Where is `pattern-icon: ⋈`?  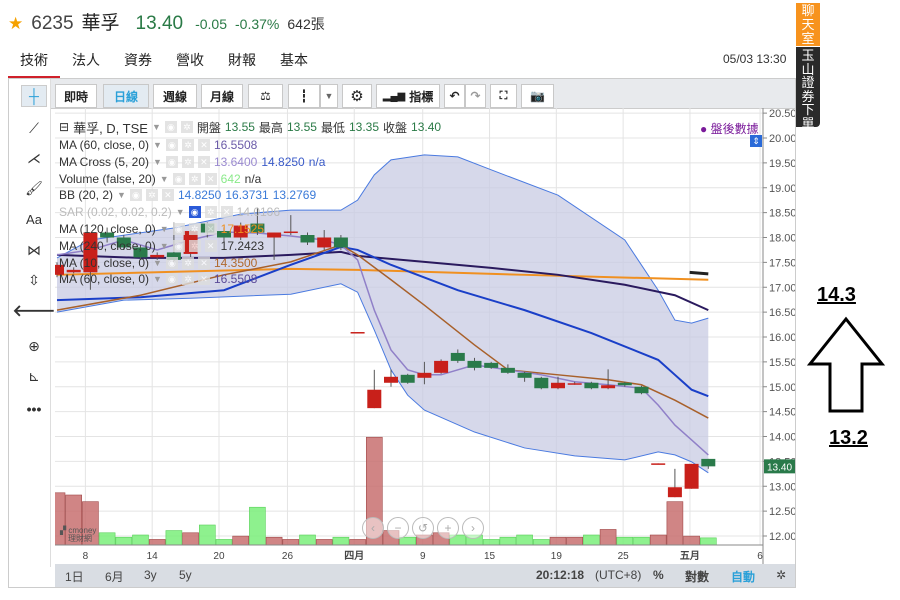
pattern-icon: ⋈ is located at coordinates (34, 250).